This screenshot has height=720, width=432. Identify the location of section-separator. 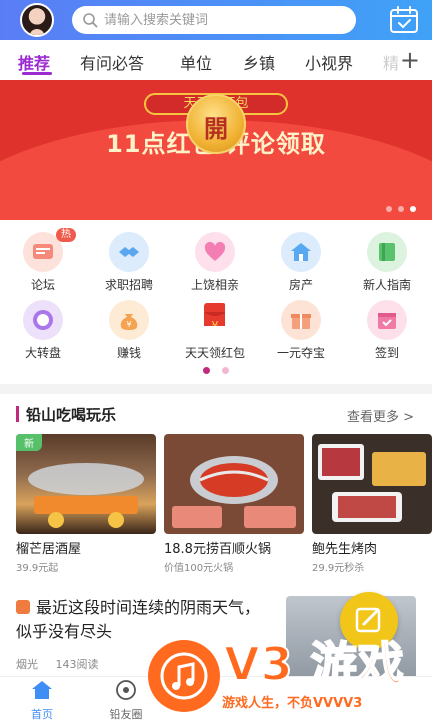
(216, 389).